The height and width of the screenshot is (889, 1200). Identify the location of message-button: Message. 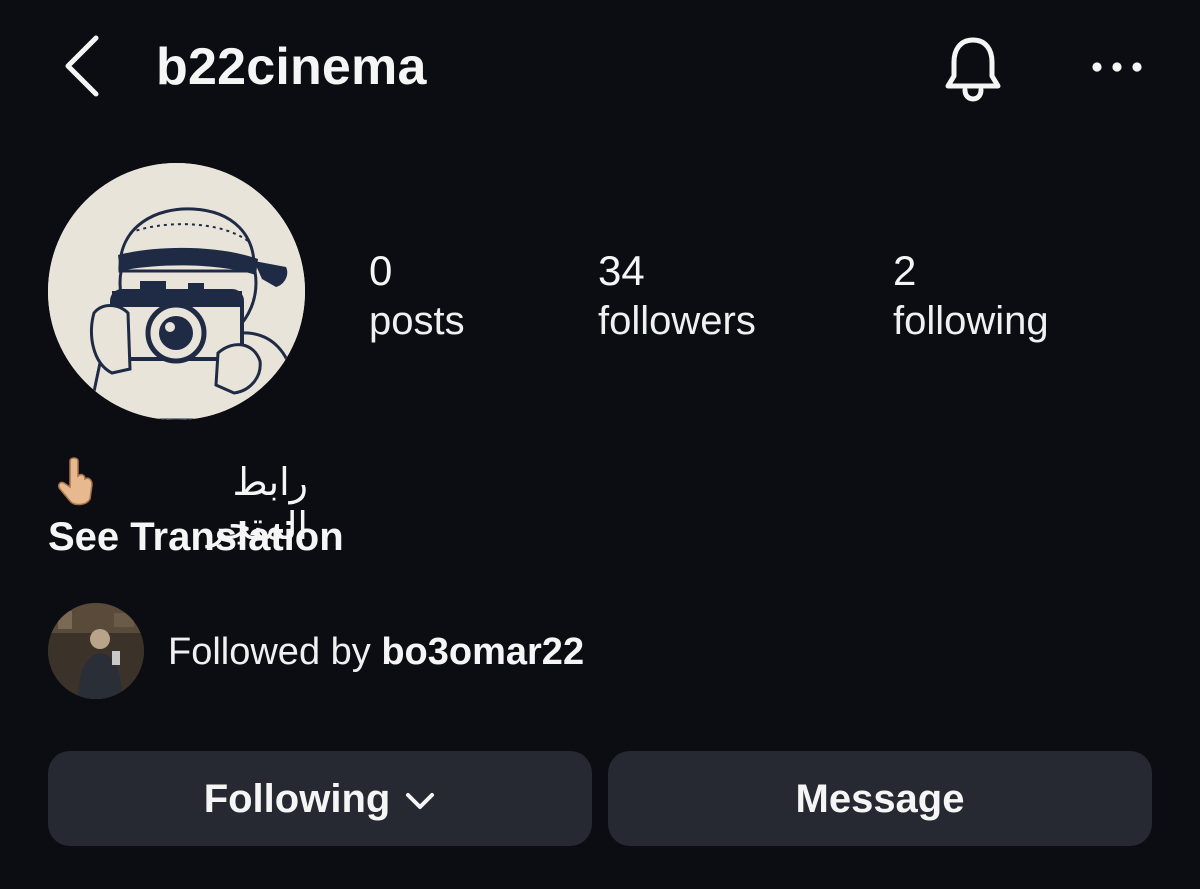
(880, 798).